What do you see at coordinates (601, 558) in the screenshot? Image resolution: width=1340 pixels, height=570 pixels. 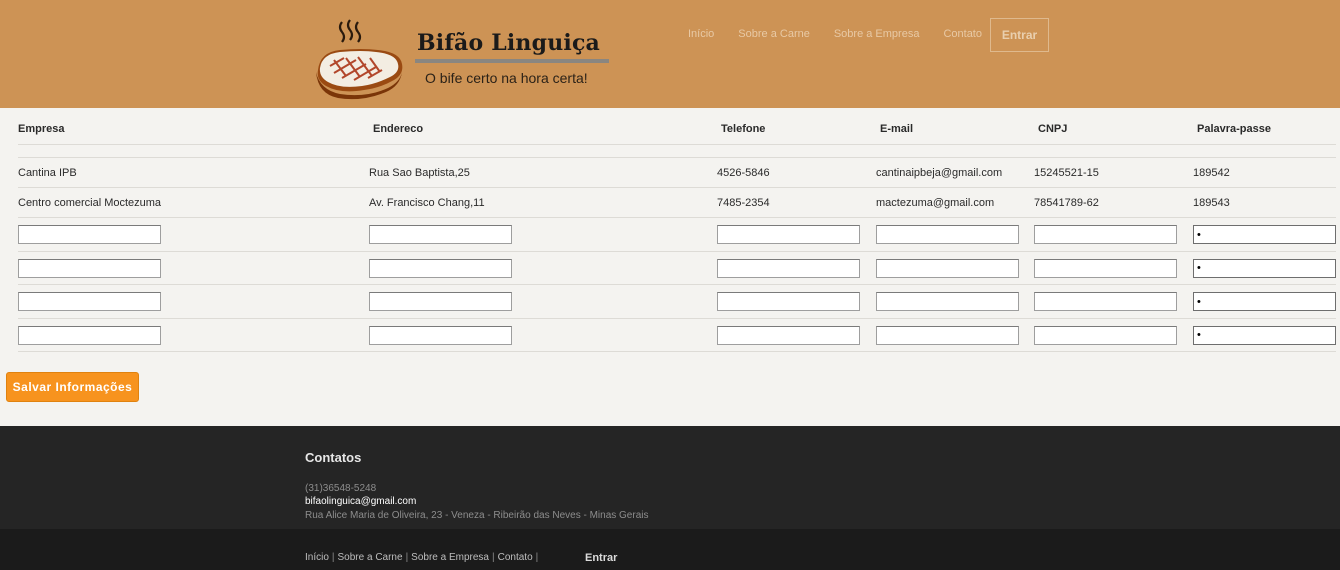 I see `footer-login-link: Entrar` at bounding box center [601, 558].